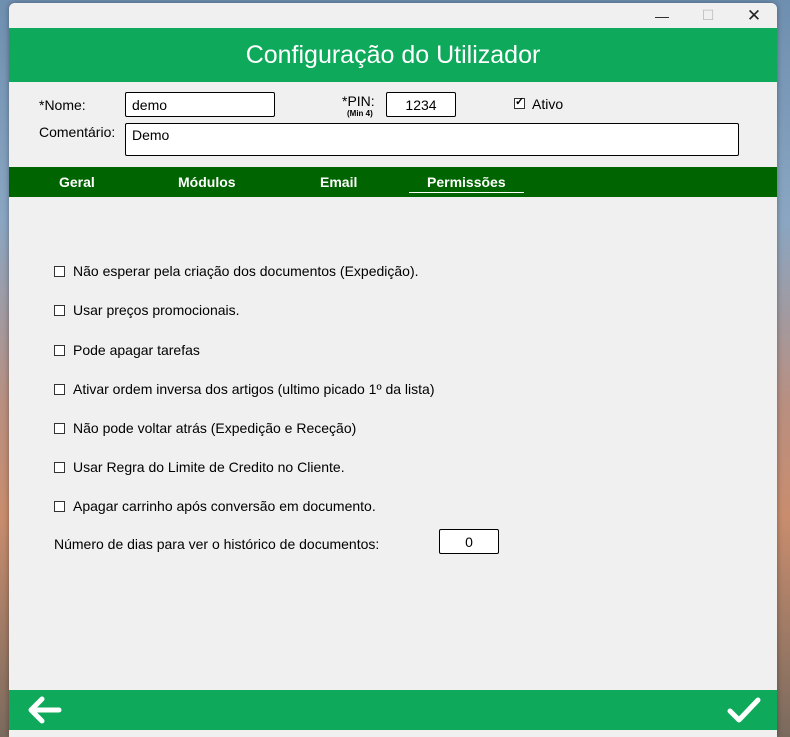  Describe the element at coordinates (393, 15) in the screenshot. I see `title-bar: — ☐ ✕` at that location.